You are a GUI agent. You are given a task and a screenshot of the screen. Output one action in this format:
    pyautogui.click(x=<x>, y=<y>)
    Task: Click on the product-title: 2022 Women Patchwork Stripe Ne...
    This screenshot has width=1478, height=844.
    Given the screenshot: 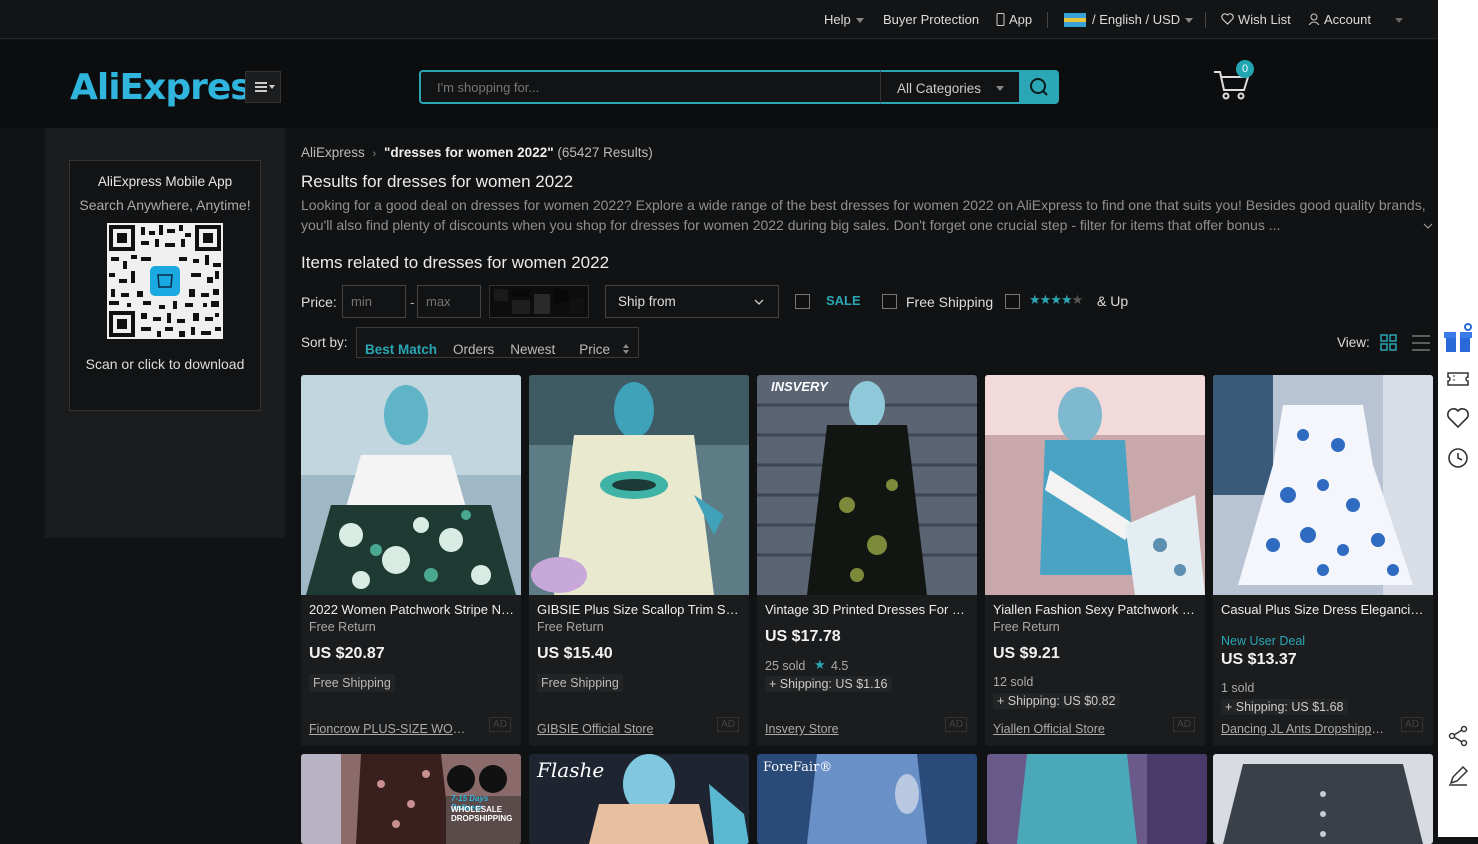 What is the action you would take?
    pyautogui.click(x=412, y=609)
    